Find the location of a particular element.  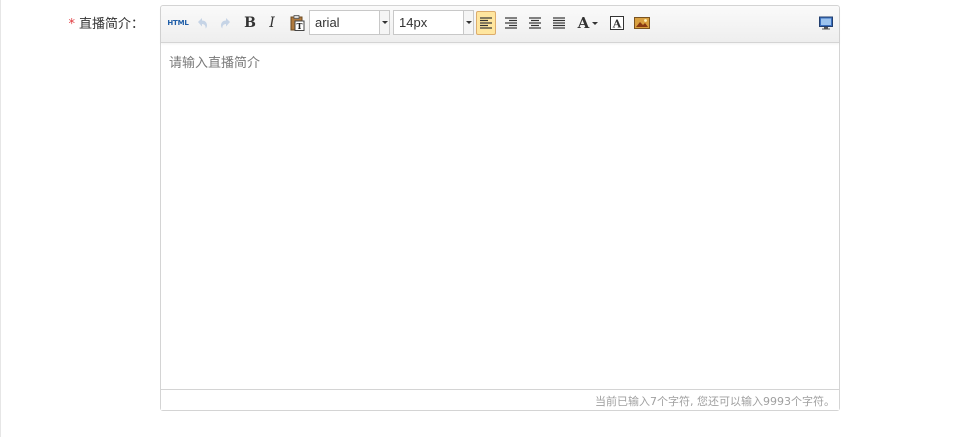

redo-button is located at coordinates (226, 23).